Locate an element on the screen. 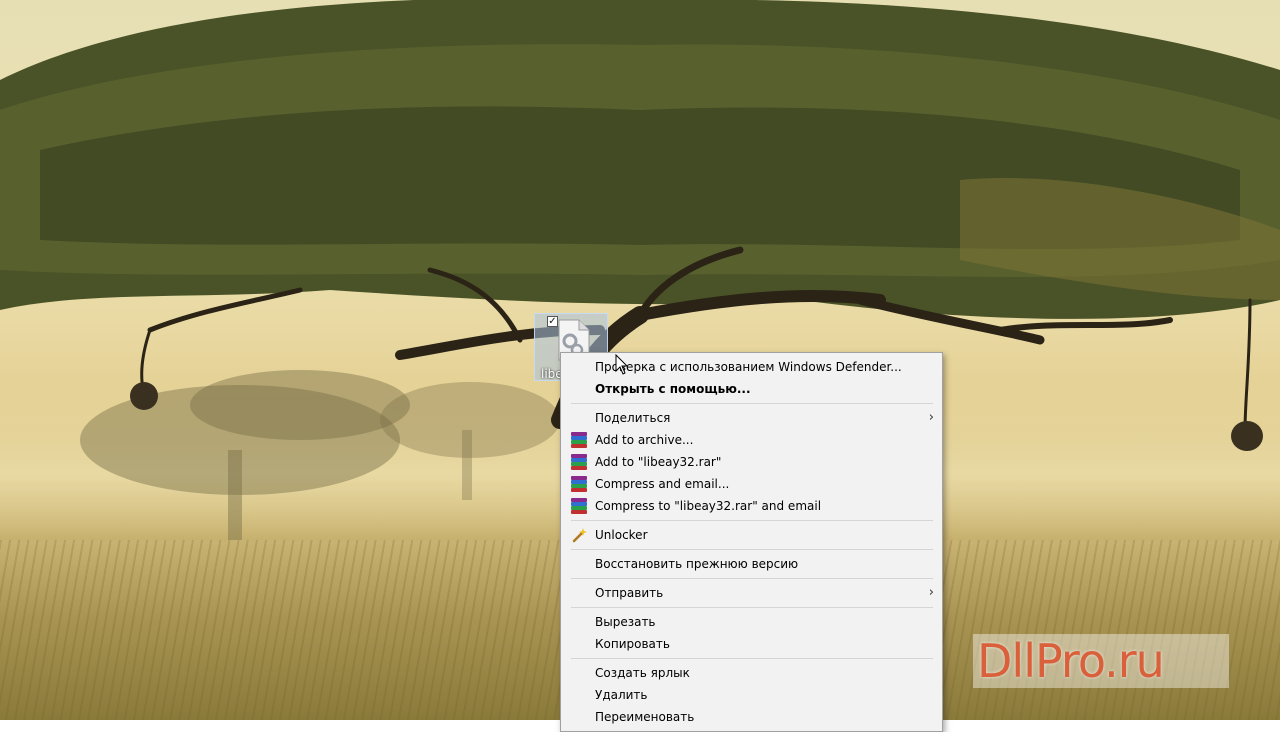 The image size is (1280, 732). mouse-cursor-icon is located at coordinates (622, 364).